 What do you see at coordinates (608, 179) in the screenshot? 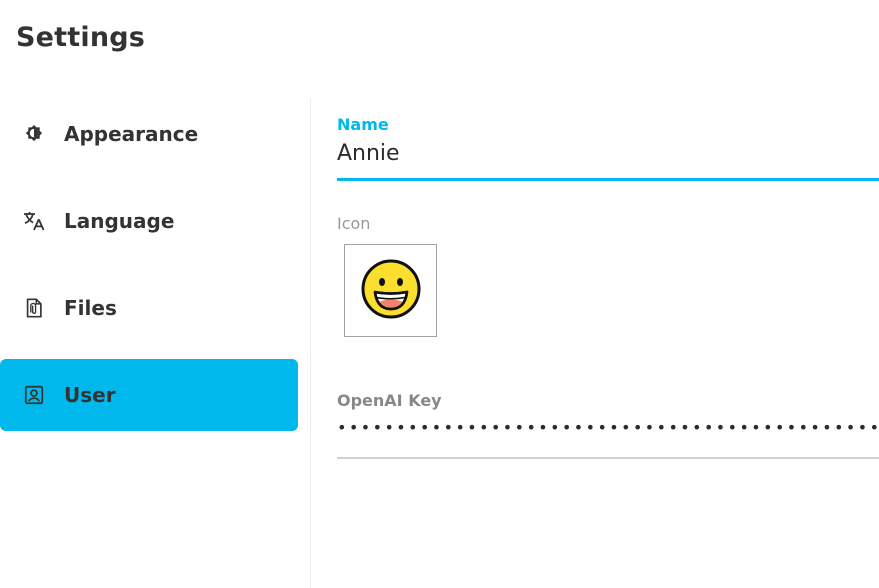
I see `name-input-underline` at bounding box center [608, 179].